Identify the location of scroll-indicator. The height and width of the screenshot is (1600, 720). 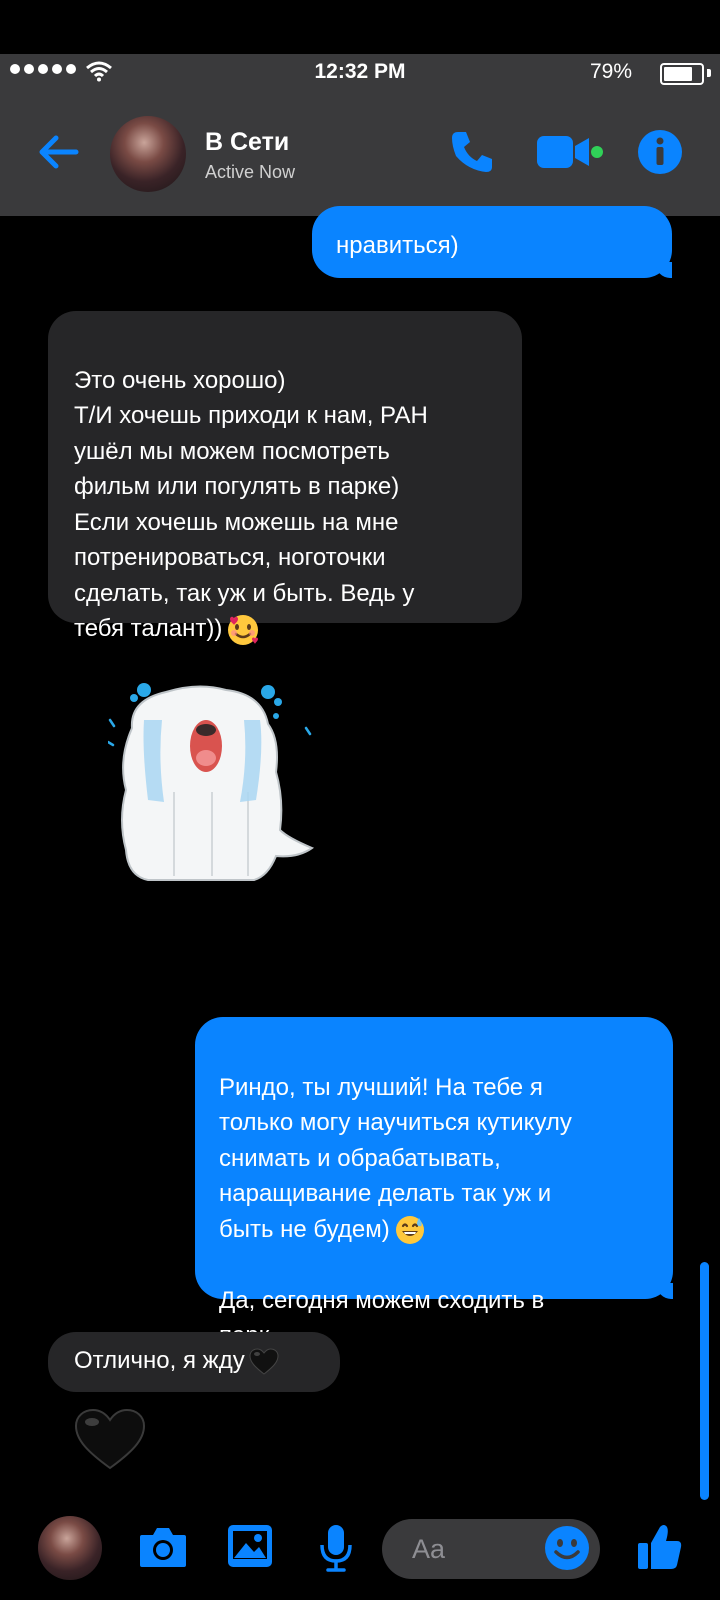
(704, 1381).